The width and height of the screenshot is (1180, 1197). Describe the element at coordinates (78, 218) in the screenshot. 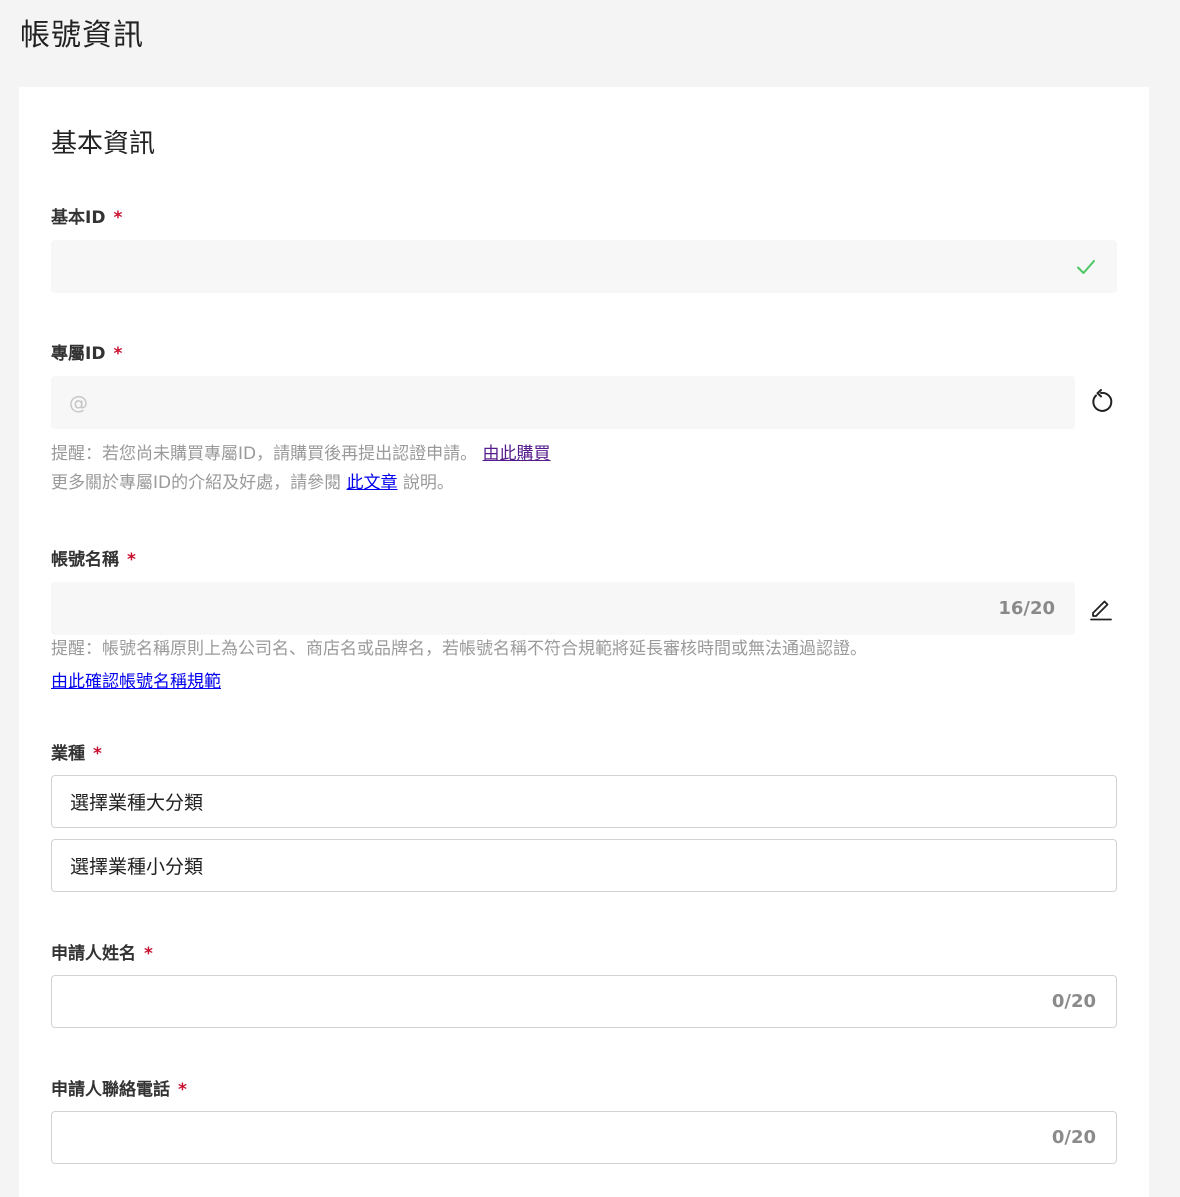

I see `basic-id-label-text: 基本ID` at that location.